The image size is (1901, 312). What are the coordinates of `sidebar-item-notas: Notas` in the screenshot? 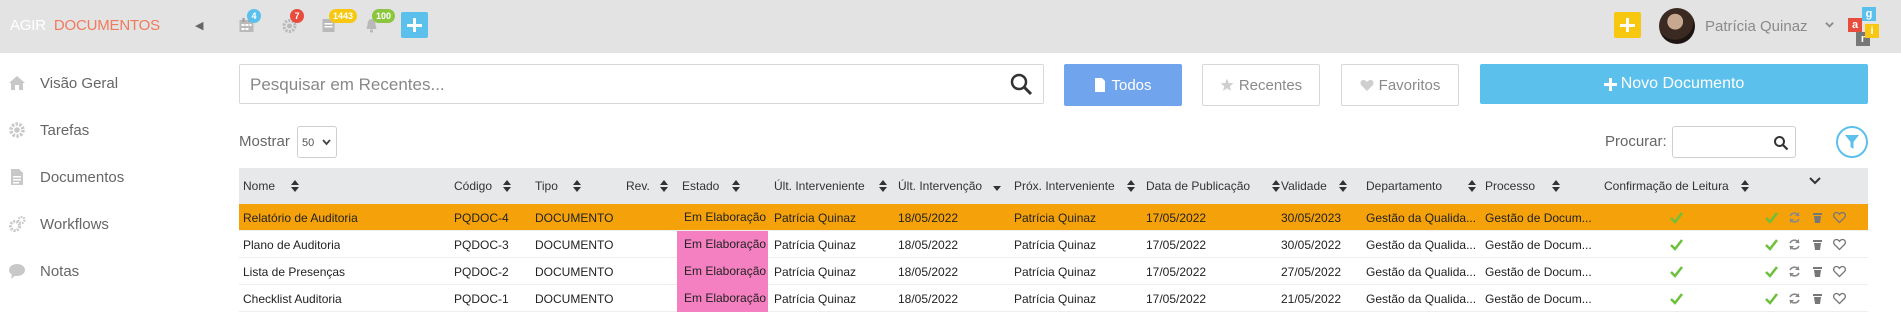 It's located at (43, 271).